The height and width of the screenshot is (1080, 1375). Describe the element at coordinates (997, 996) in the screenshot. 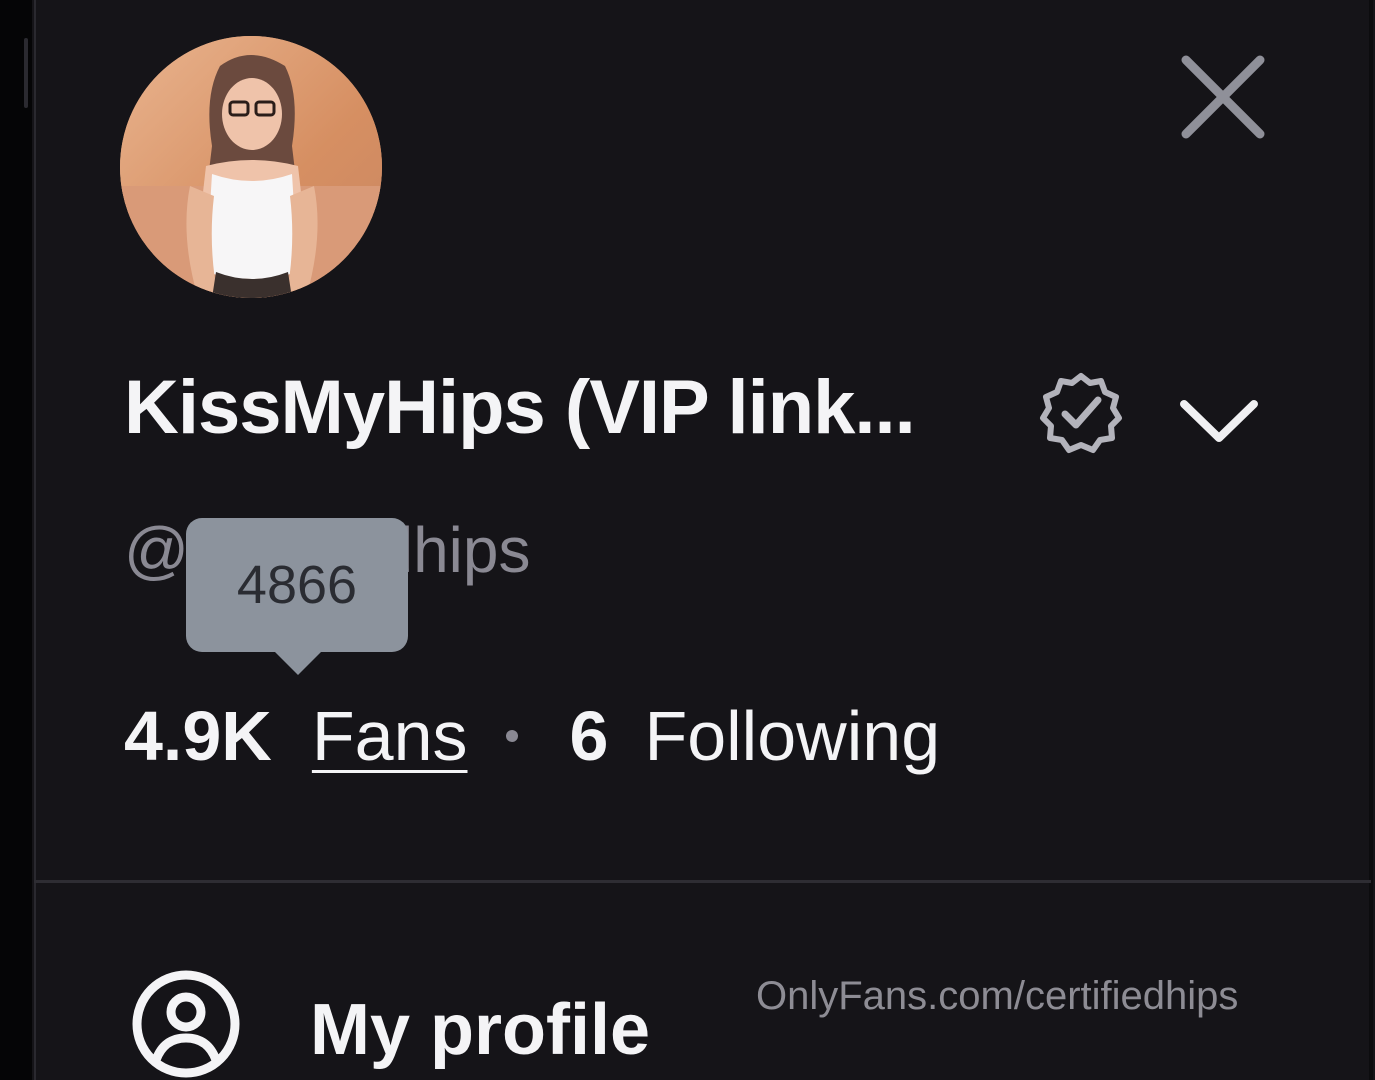

I see `watermark-text: OnlyFans.com/certifiedhips` at that location.